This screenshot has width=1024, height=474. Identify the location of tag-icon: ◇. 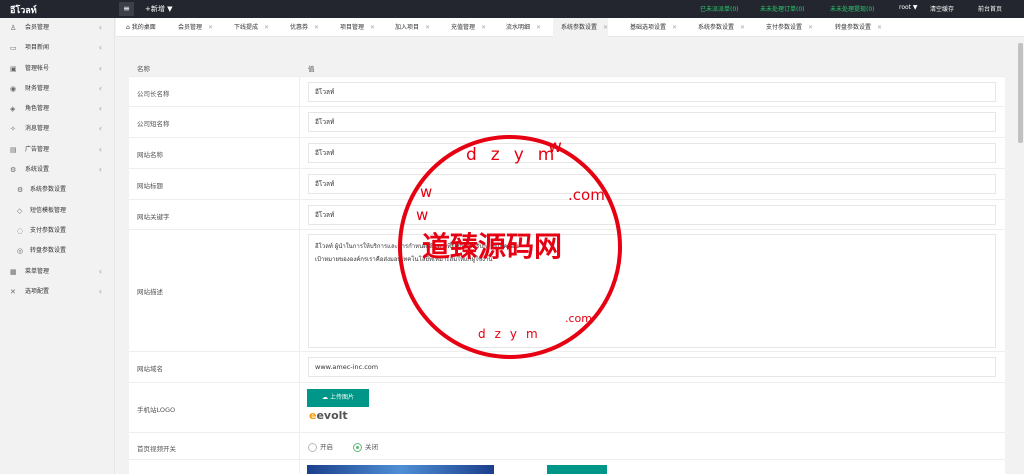
(20, 210).